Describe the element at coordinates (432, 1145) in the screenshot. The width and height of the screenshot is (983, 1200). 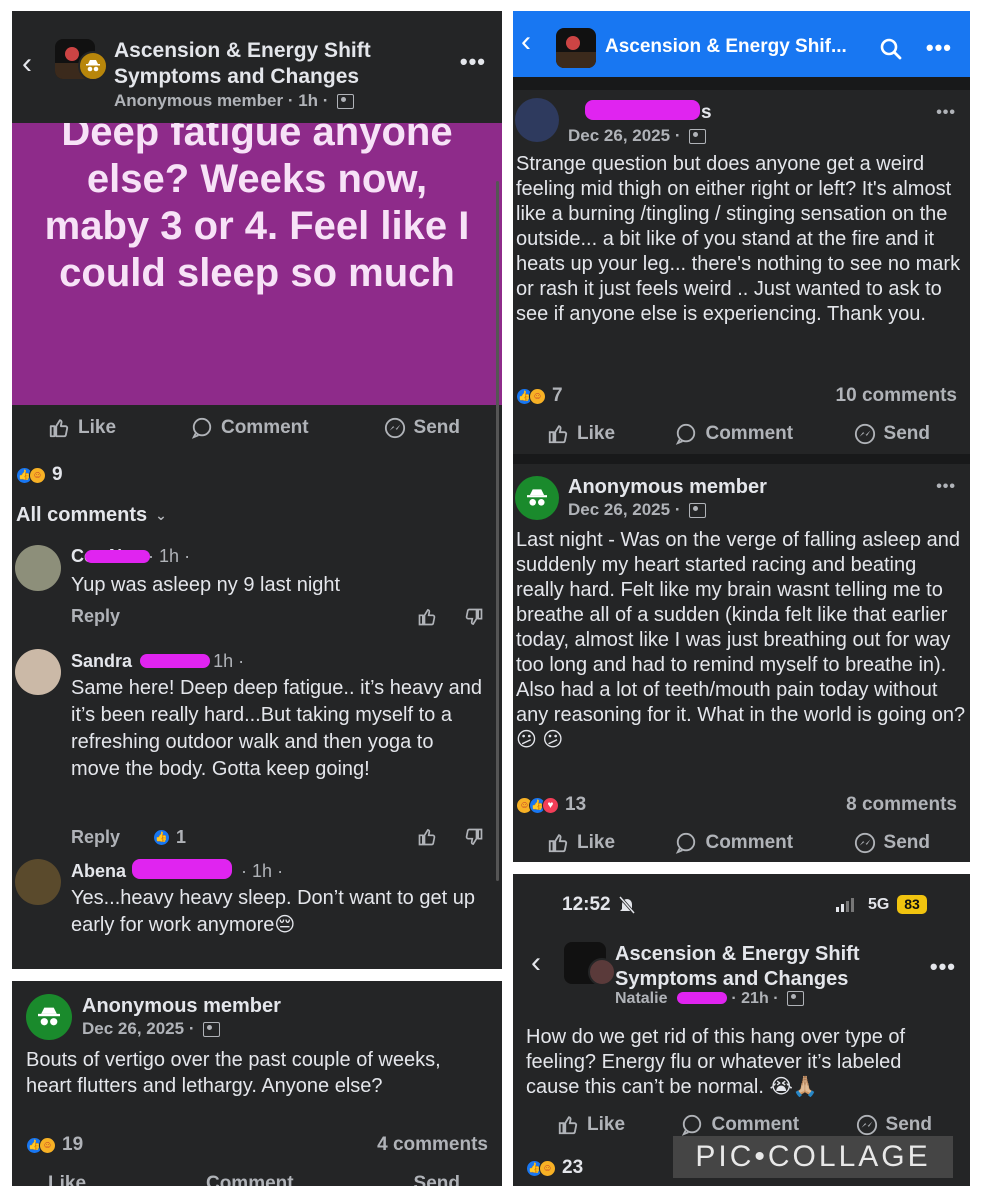
I see `comments-count: 4 comments` at that location.